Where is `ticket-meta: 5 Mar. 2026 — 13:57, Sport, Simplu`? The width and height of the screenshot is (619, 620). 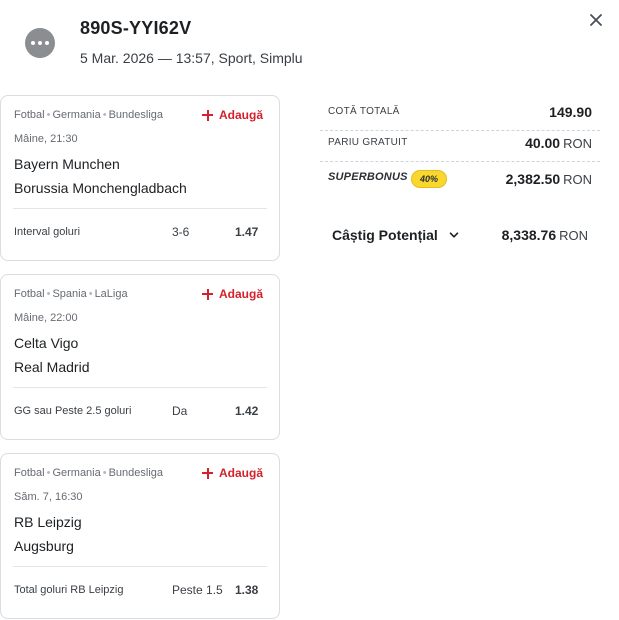 ticket-meta: 5 Mar. 2026 — 13:57, Sport, Simplu is located at coordinates (191, 58).